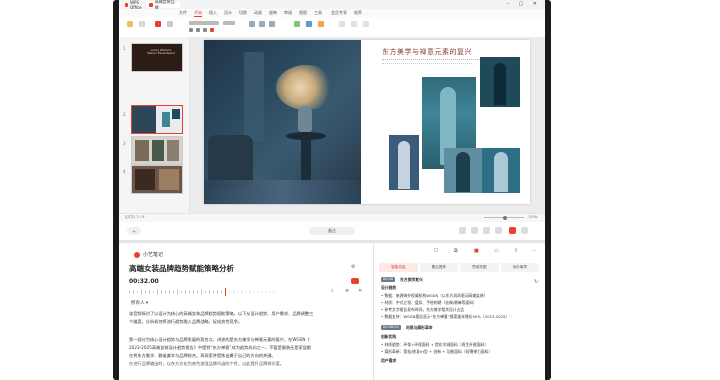  What do you see at coordinates (366, 24) in the screenshot?
I see `select-icon` at bounding box center [366, 24].